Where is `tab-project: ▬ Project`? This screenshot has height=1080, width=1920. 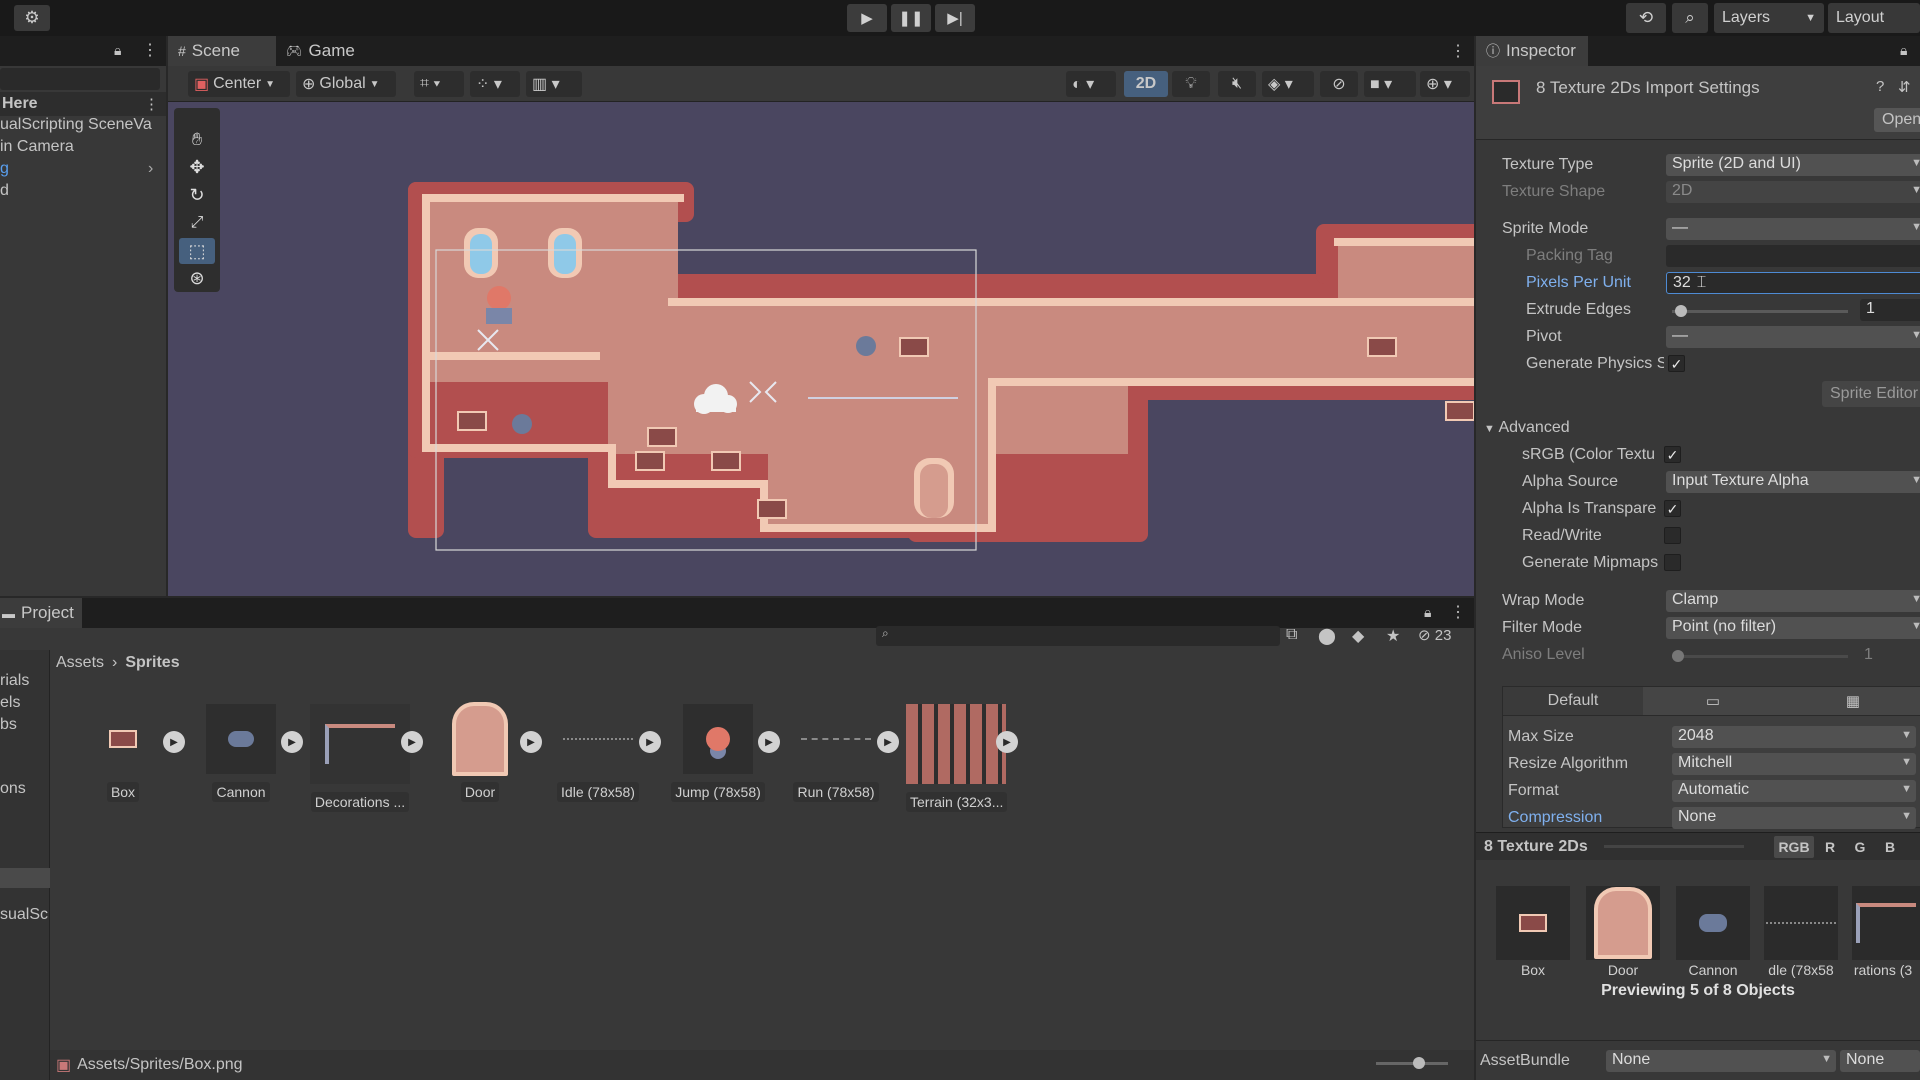
tab-project: ▬ Project is located at coordinates (41, 613).